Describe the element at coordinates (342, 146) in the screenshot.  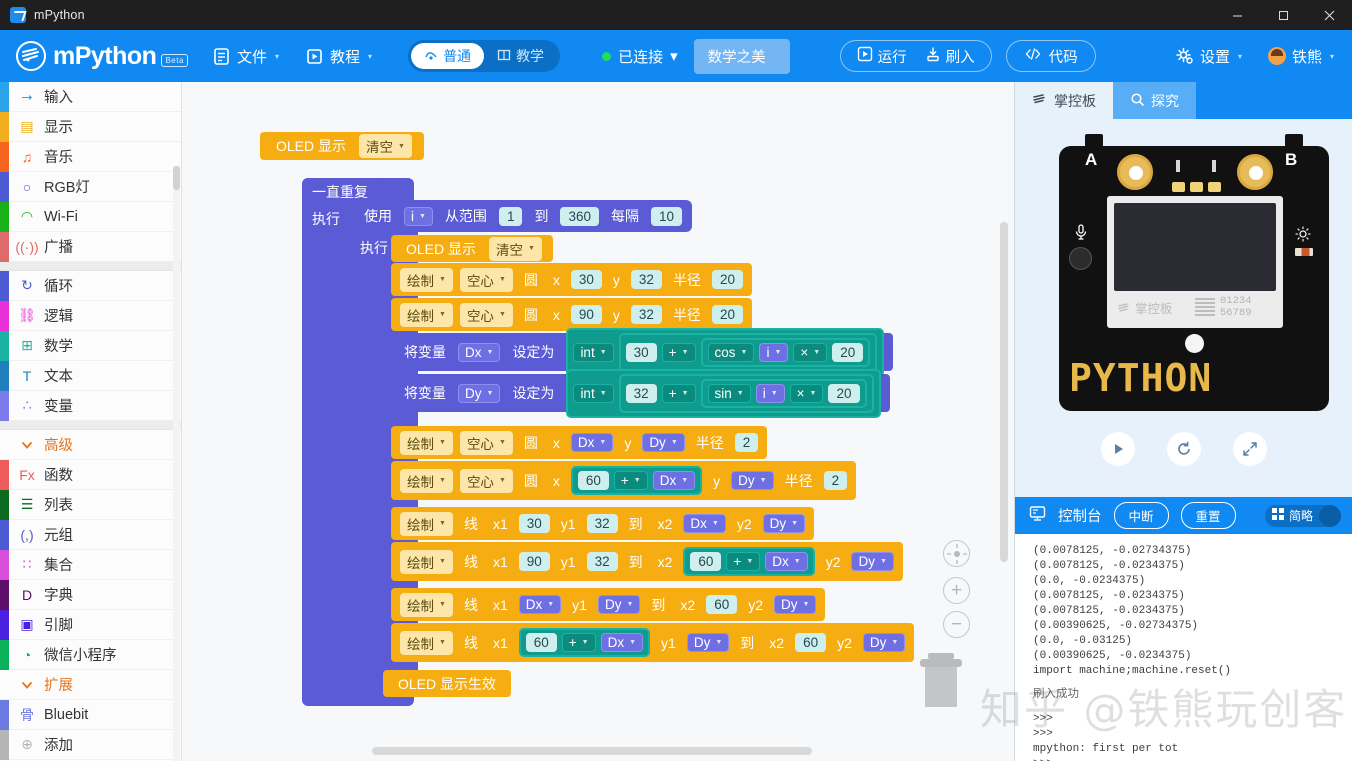
I see `block-oled-clear-top: OLED 显示 清空 ▼` at that location.